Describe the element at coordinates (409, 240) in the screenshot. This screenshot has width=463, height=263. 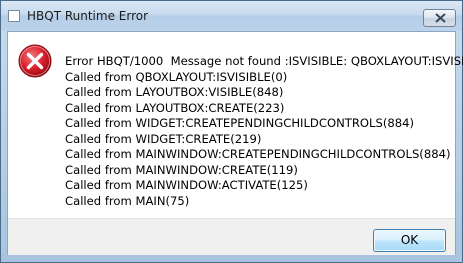
I see `ok-button: OK` at that location.